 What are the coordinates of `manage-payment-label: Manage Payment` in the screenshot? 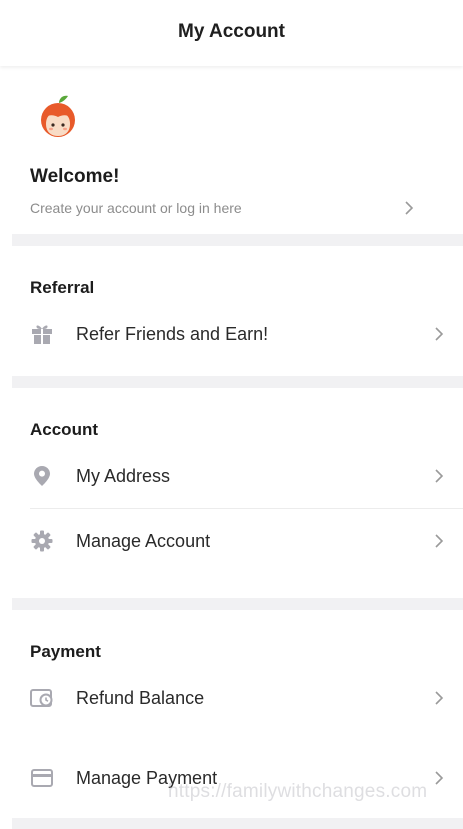 It's located at (147, 777).